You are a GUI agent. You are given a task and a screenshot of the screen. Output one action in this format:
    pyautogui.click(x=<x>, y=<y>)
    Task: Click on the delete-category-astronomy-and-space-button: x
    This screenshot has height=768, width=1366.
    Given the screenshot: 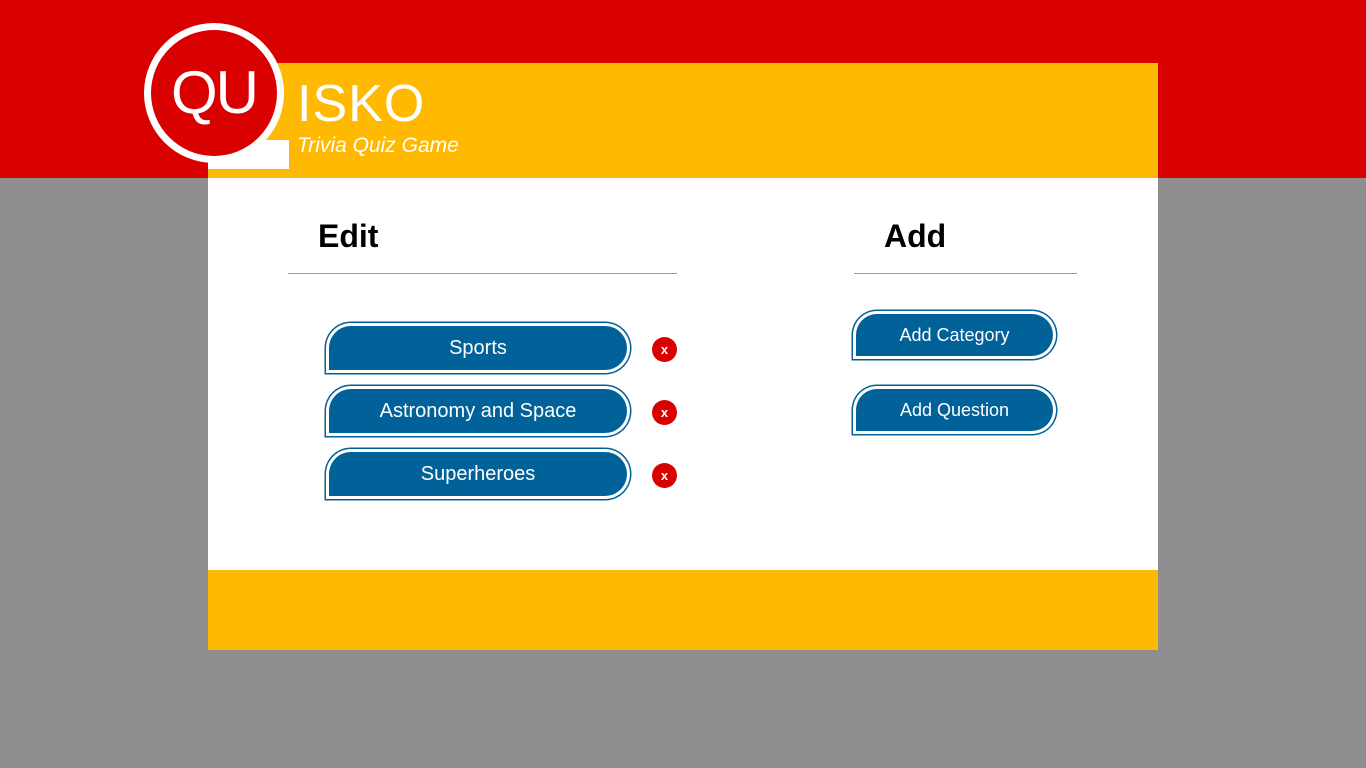 What is the action you would take?
    pyautogui.click(x=664, y=412)
    